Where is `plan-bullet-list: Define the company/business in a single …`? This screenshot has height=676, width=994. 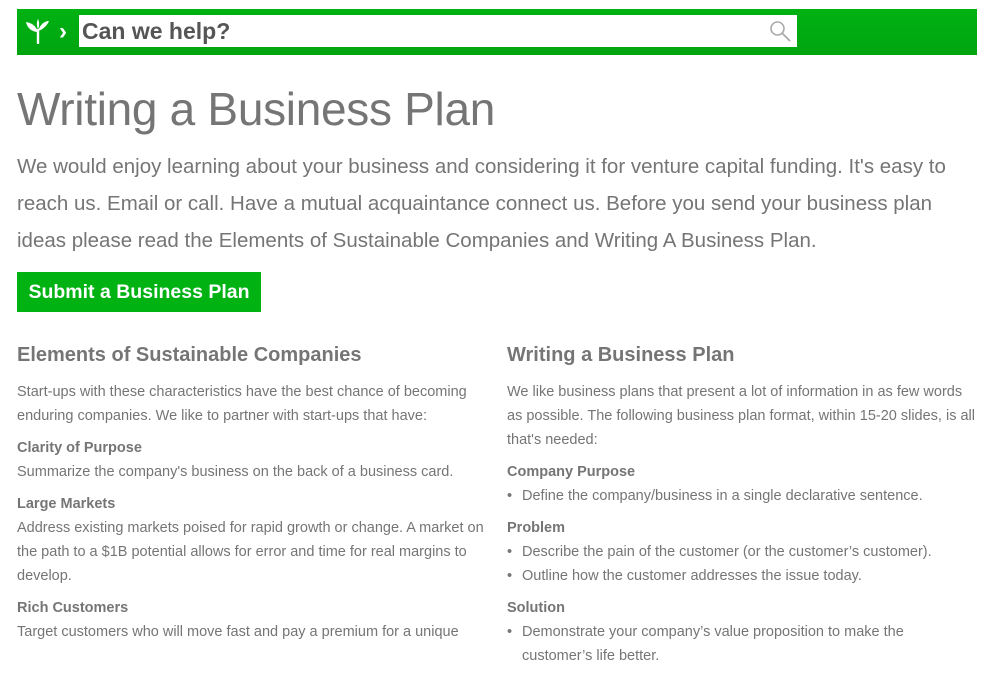 plan-bullet-list: Define the company/business in a single … is located at coordinates (742, 496).